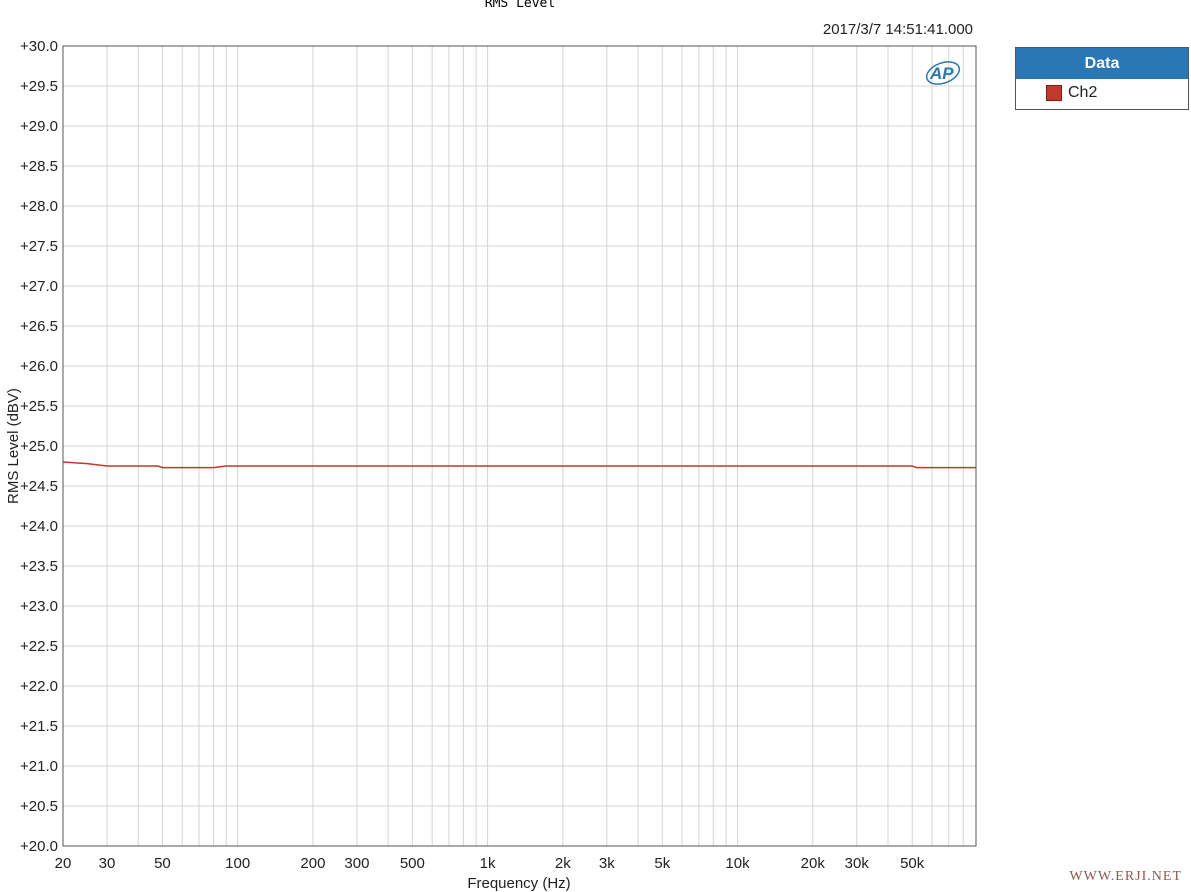 Image resolution: width=1191 pixels, height=892 pixels. I want to click on y-tick-label: +28.5, so click(39, 166).